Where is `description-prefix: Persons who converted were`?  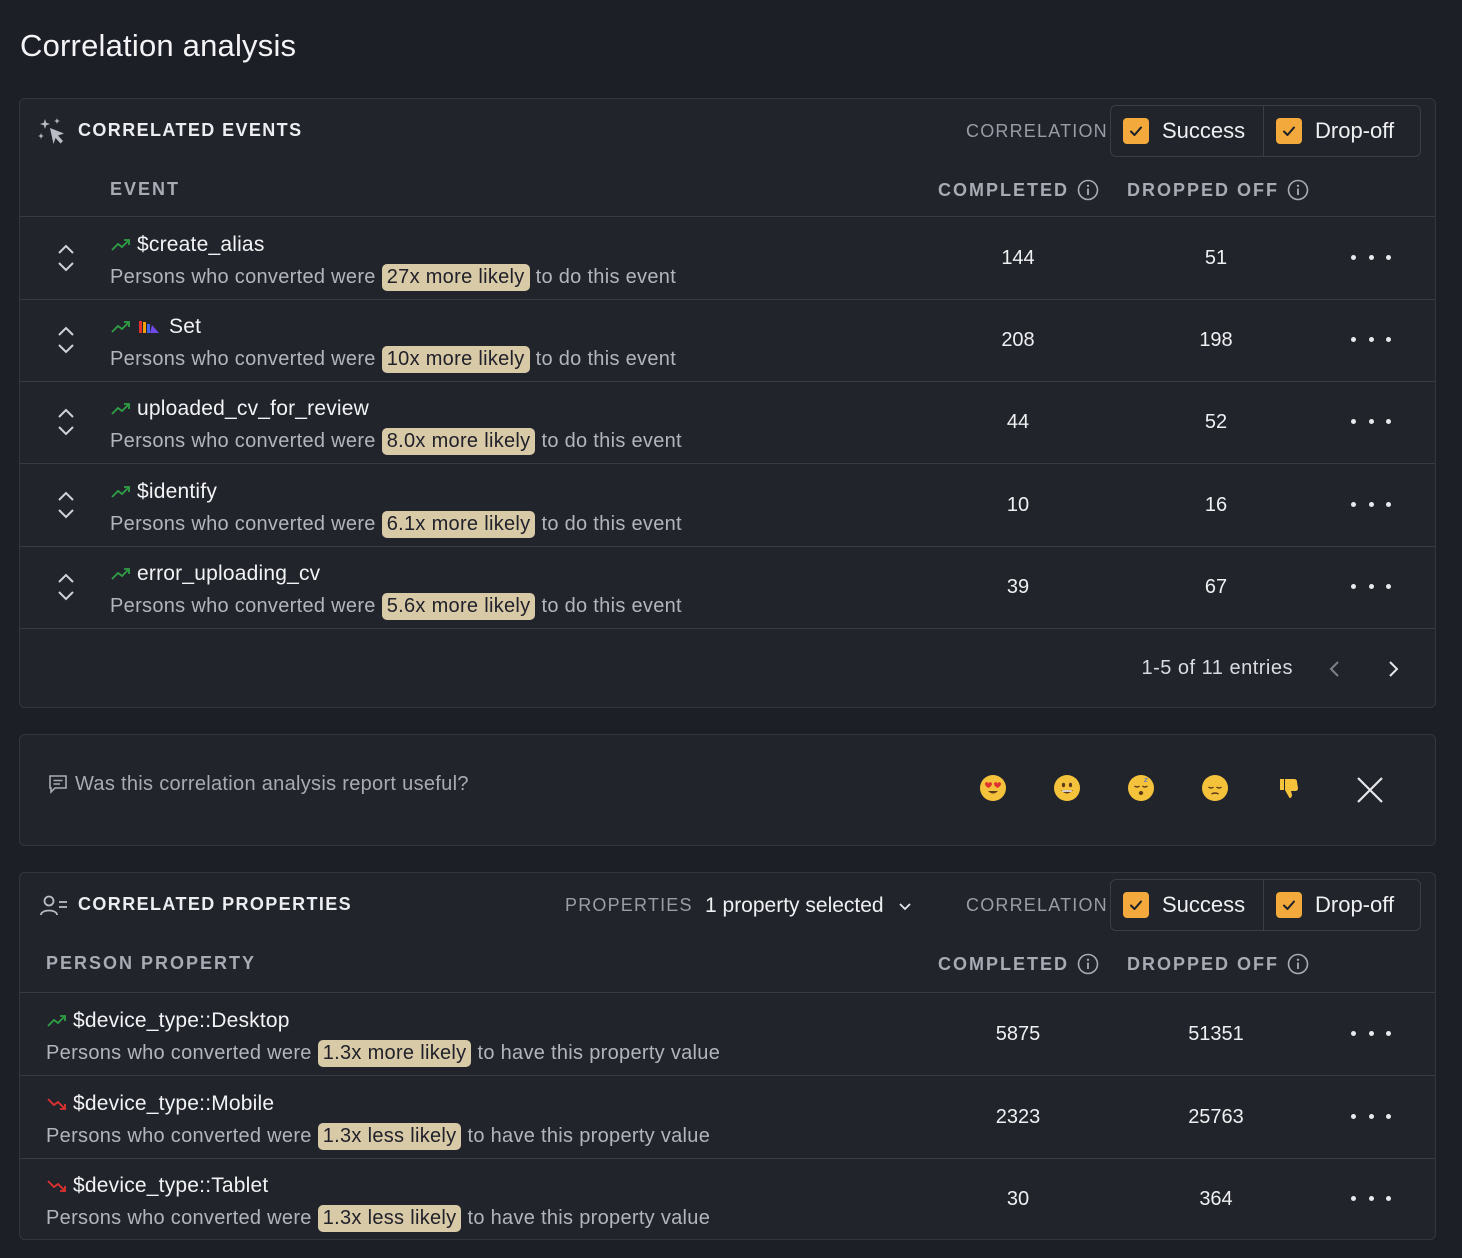
description-prefix: Persons who converted were is located at coordinates (243, 606).